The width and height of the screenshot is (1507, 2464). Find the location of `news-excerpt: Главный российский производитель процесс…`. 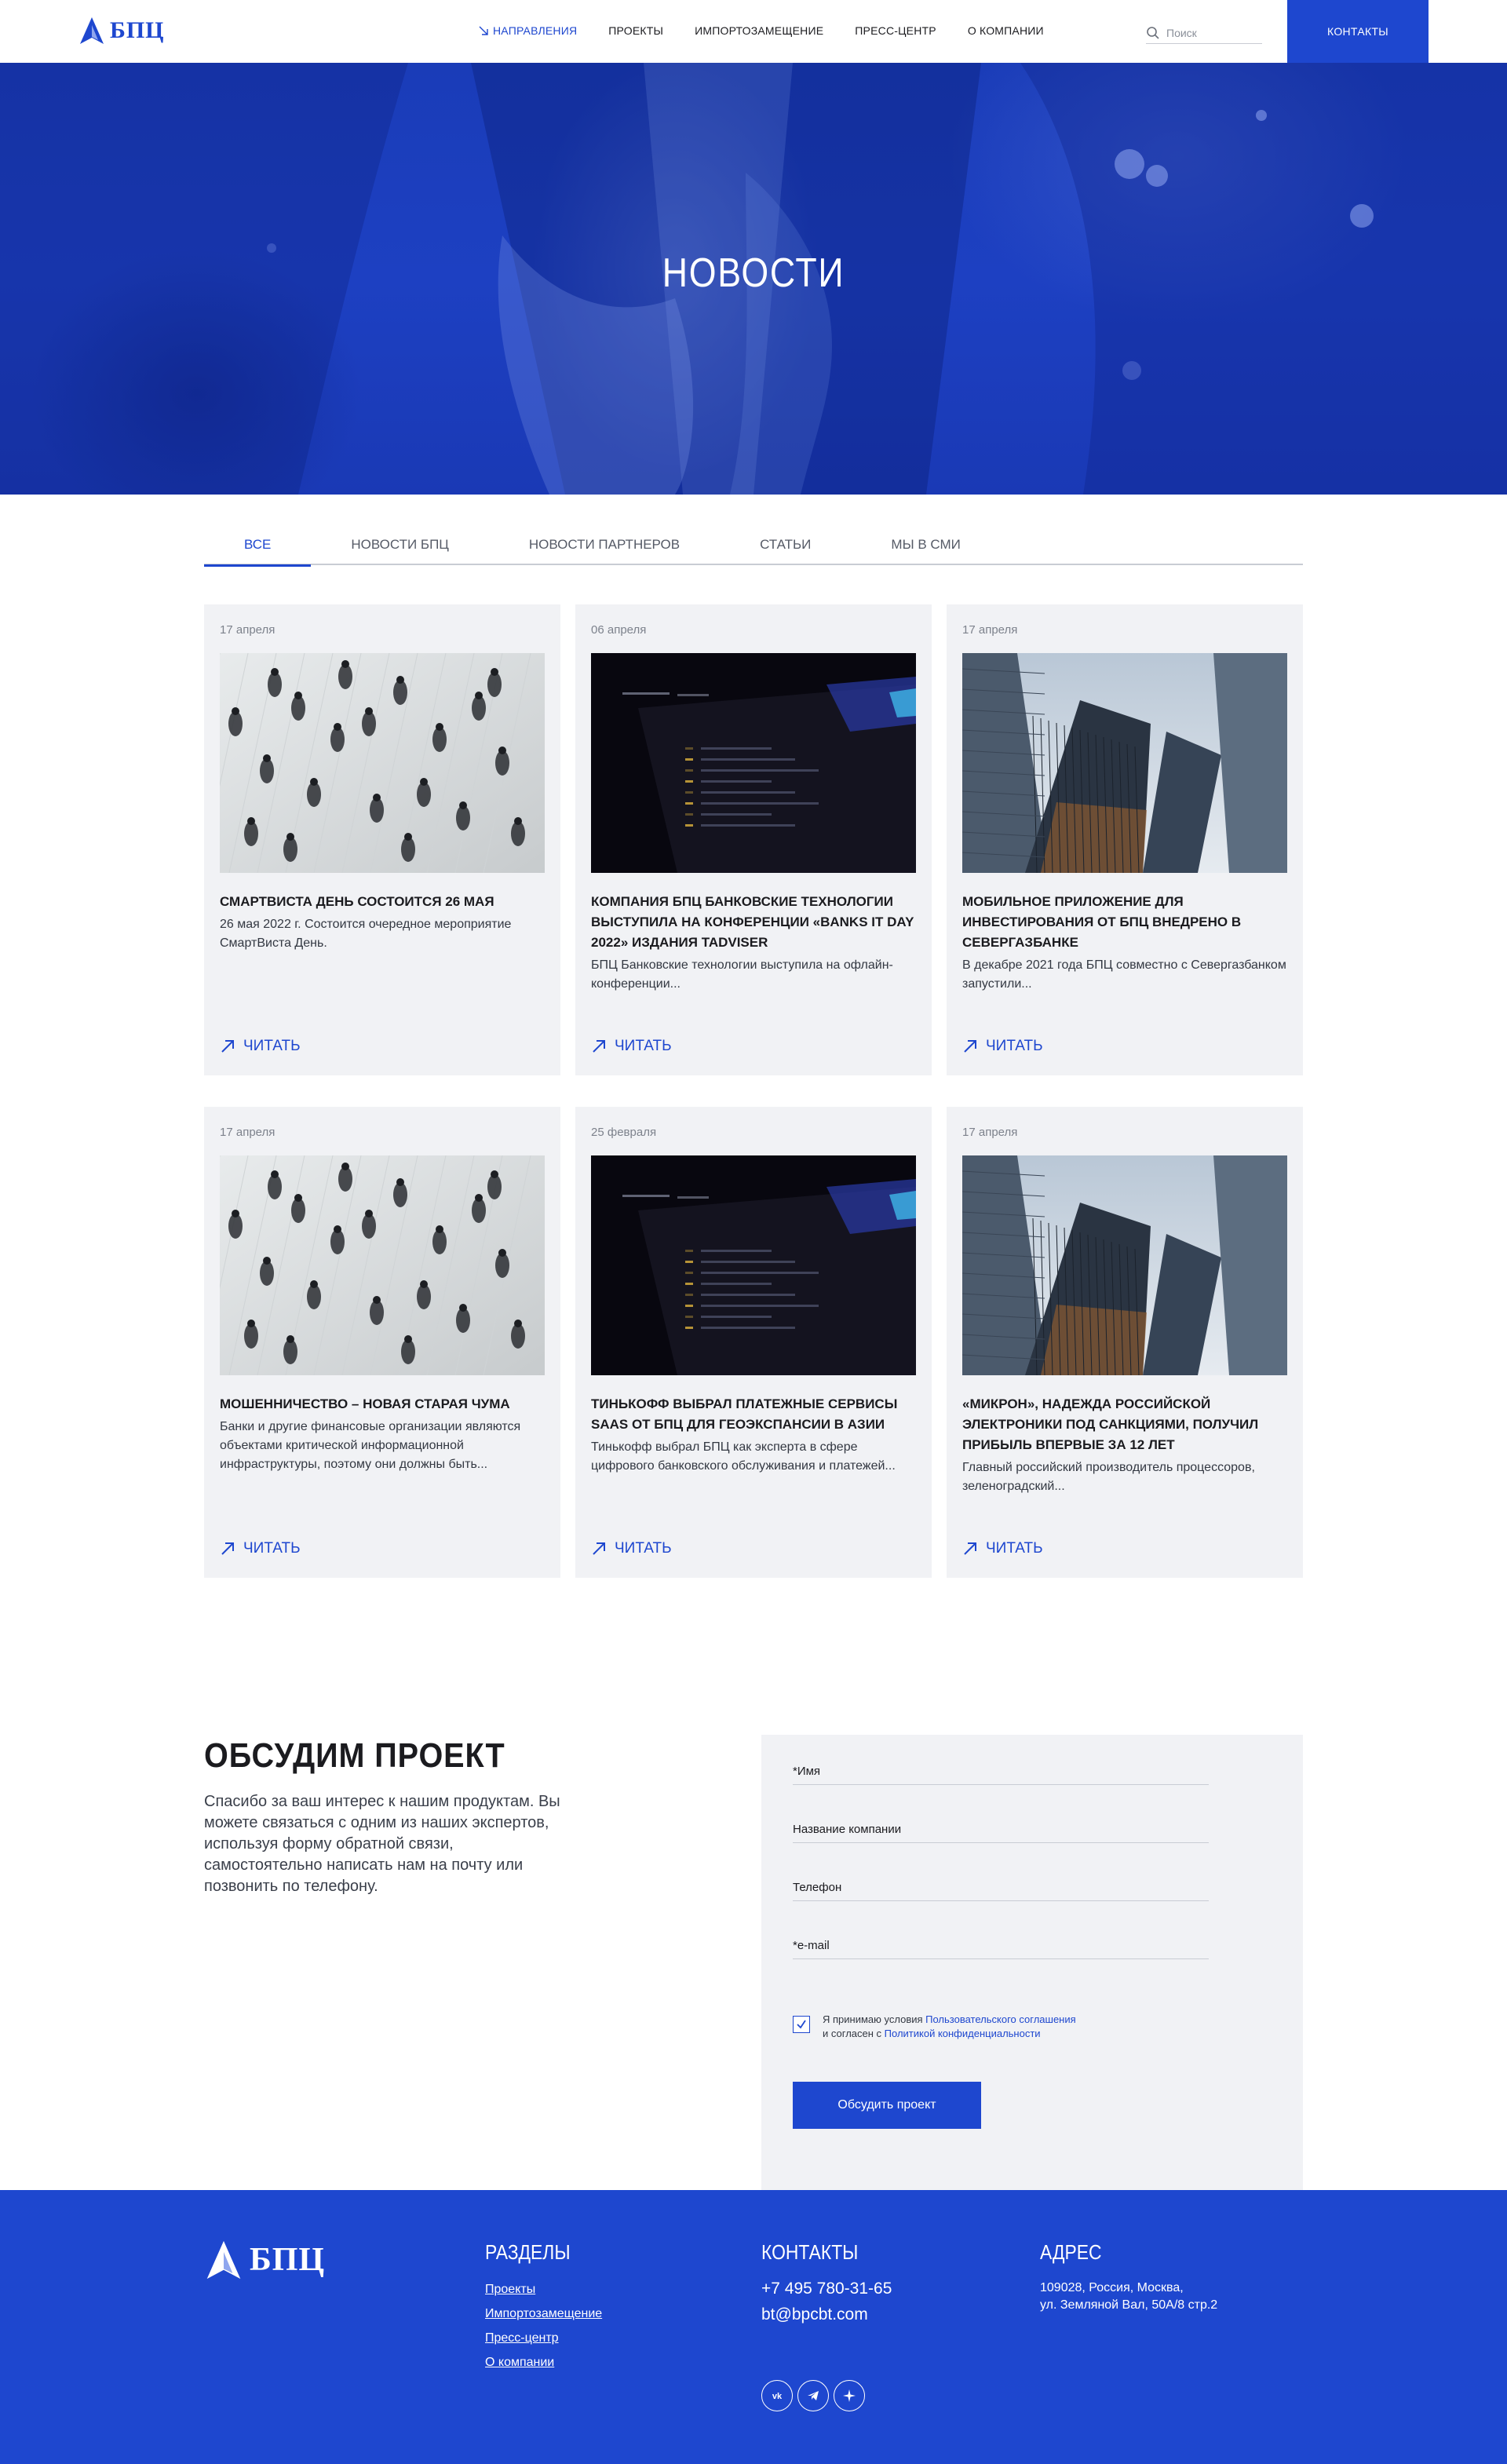

news-excerpt: Главный российский производитель процесс… is located at coordinates (1108, 1477).